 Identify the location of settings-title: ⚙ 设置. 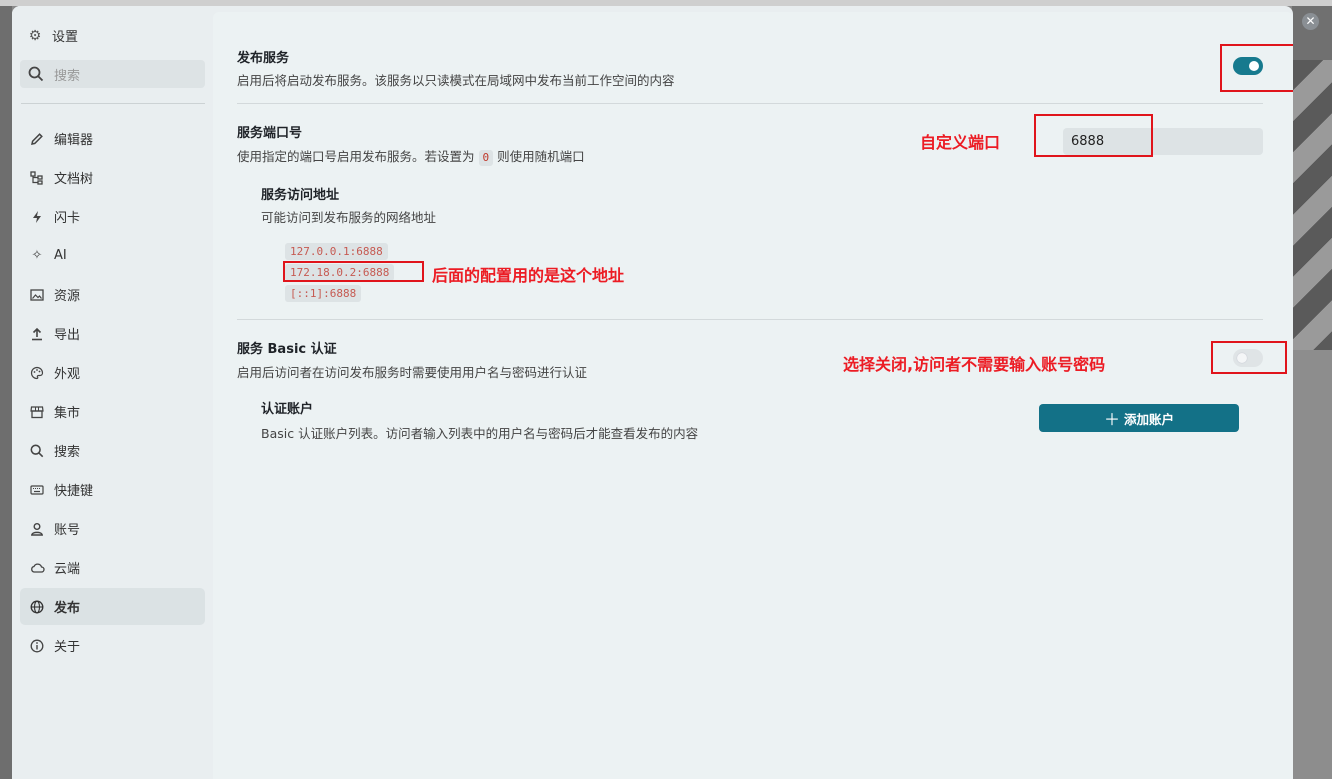
(52, 36).